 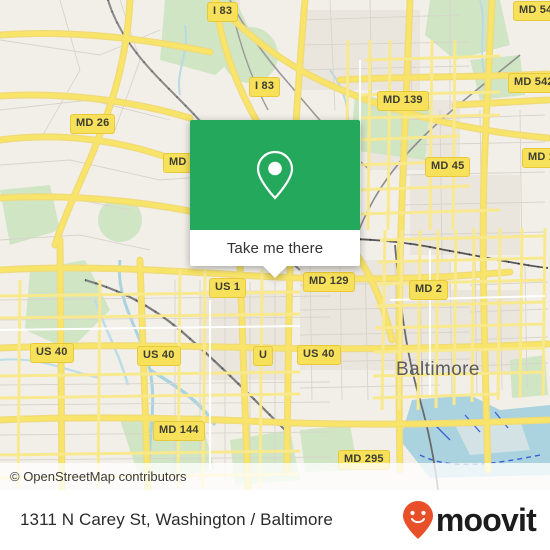 I want to click on address-label: 1311 N Carey St, Washington / Baltimore, so click(x=176, y=519).